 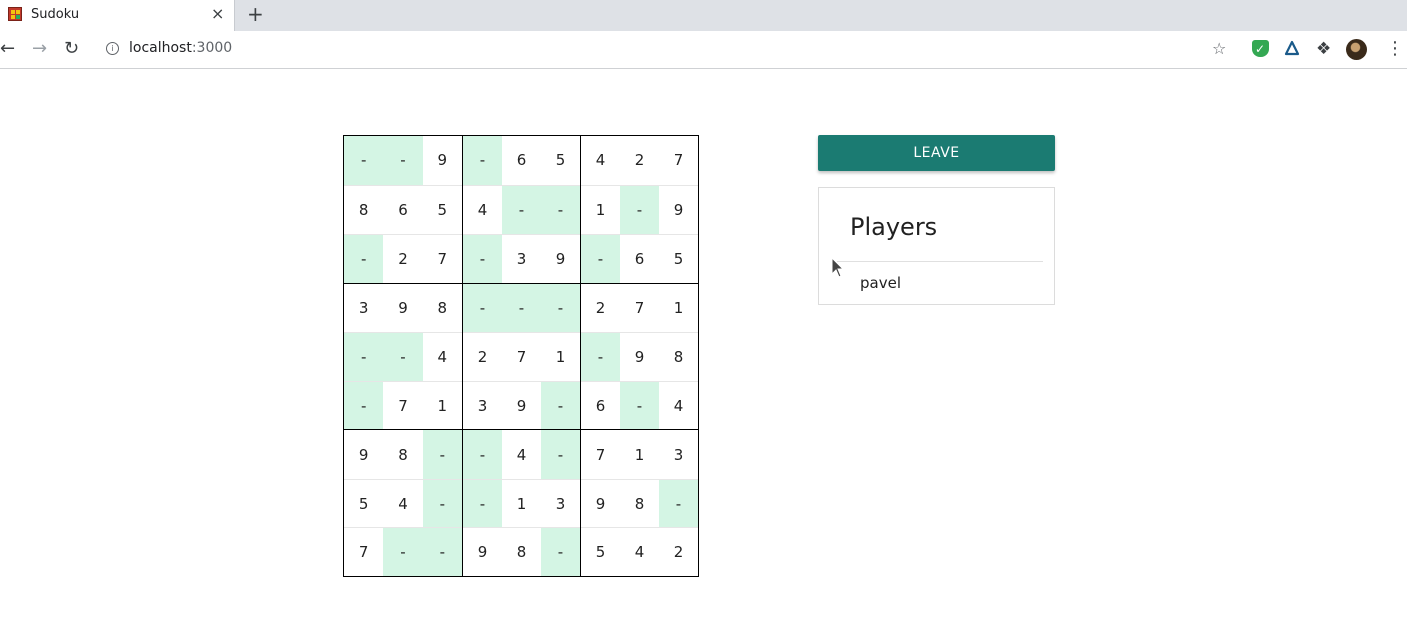 What do you see at coordinates (1323, 49) in the screenshot?
I see `extensions-puzzle-icon: ❖` at bounding box center [1323, 49].